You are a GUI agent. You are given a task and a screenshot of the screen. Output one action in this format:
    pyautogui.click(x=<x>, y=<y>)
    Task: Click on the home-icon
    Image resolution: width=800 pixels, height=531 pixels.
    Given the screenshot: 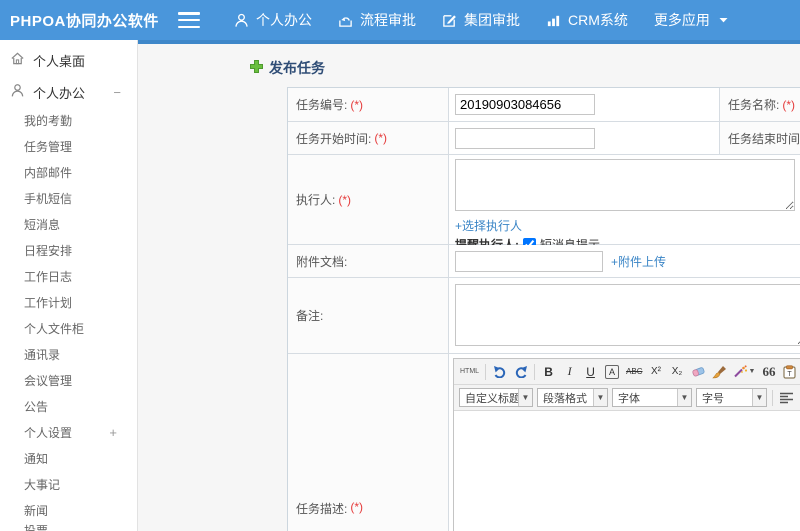 What is the action you would take?
    pyautogui.click(x=17, y=60)
    